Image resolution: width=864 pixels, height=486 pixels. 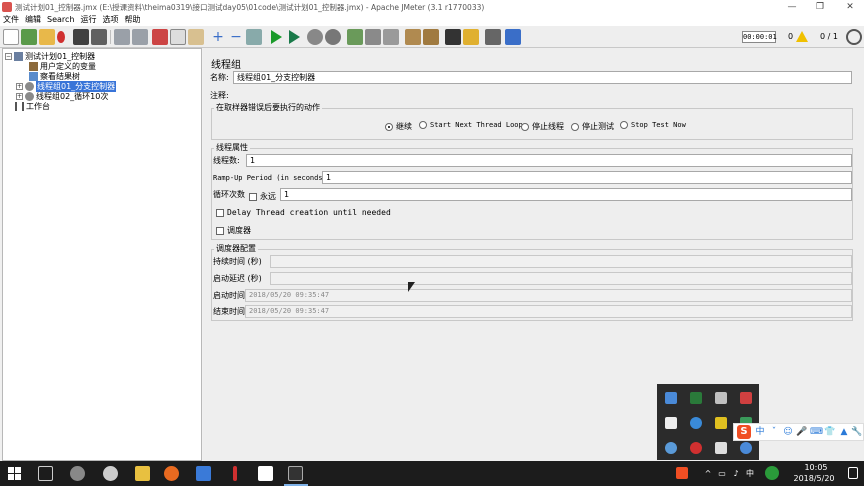 I want to click on tray-nvidia-icon, so click(x=696, y=398).